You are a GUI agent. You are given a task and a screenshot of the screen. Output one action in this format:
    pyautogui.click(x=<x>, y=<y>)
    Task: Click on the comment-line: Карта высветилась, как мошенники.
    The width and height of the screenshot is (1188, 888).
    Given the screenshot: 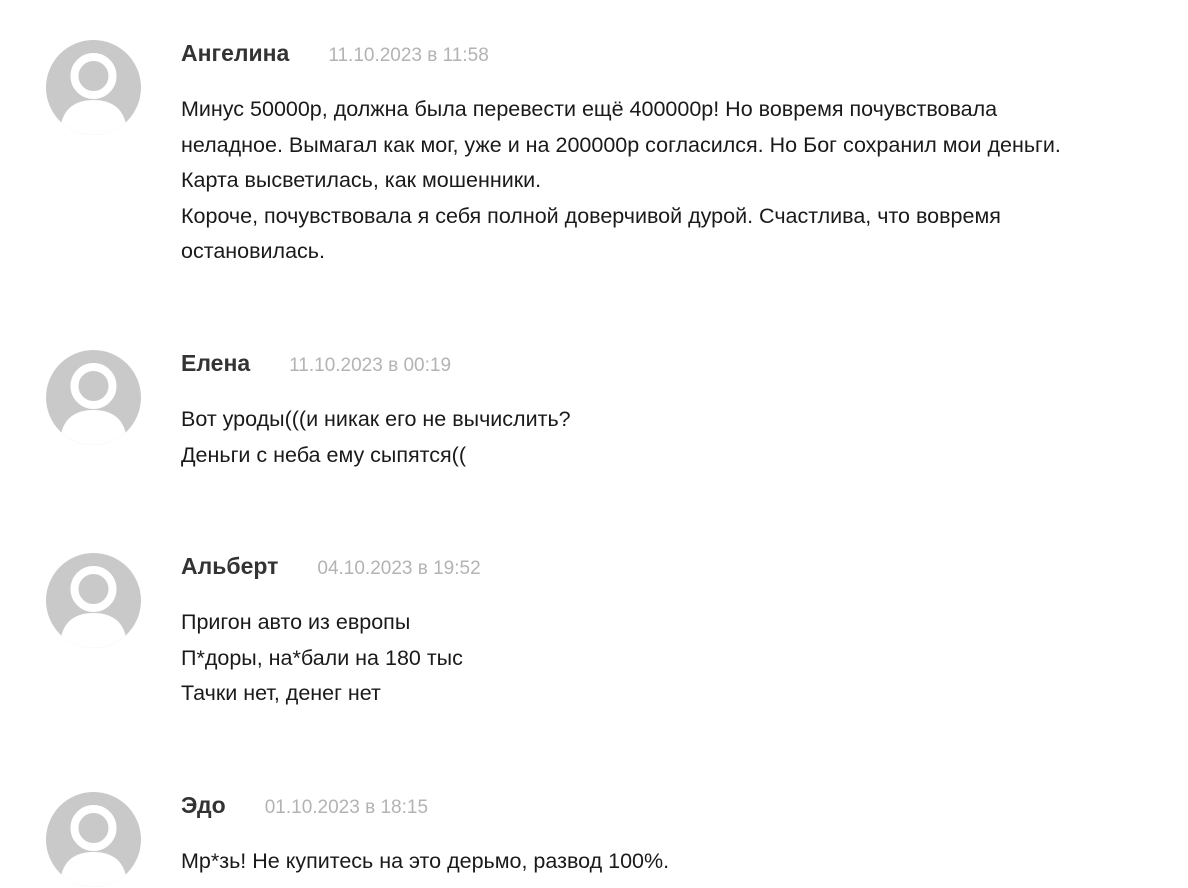 What is the action you would take?
    pyautogui.click(x=361, y=180)
    